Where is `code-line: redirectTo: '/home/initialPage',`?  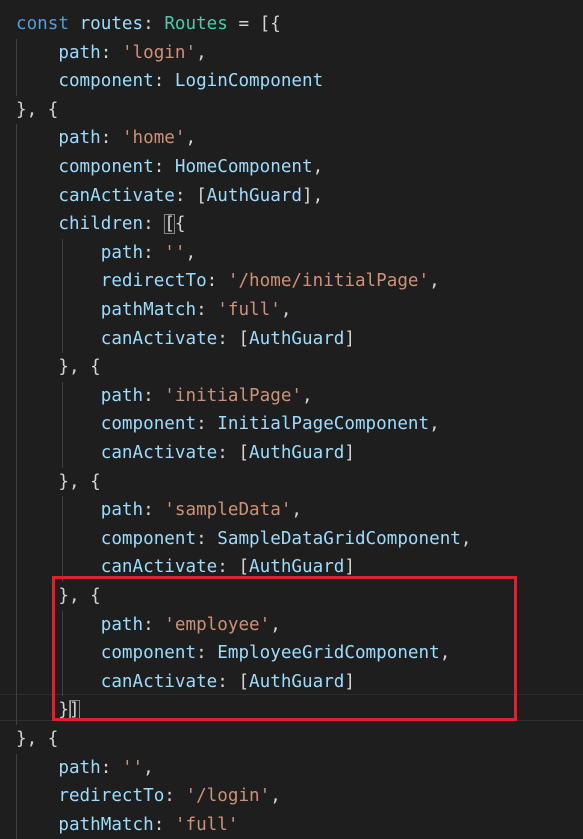
code-line: redirectTo: '/home/initialPage', is located at coordinates (228, 281).